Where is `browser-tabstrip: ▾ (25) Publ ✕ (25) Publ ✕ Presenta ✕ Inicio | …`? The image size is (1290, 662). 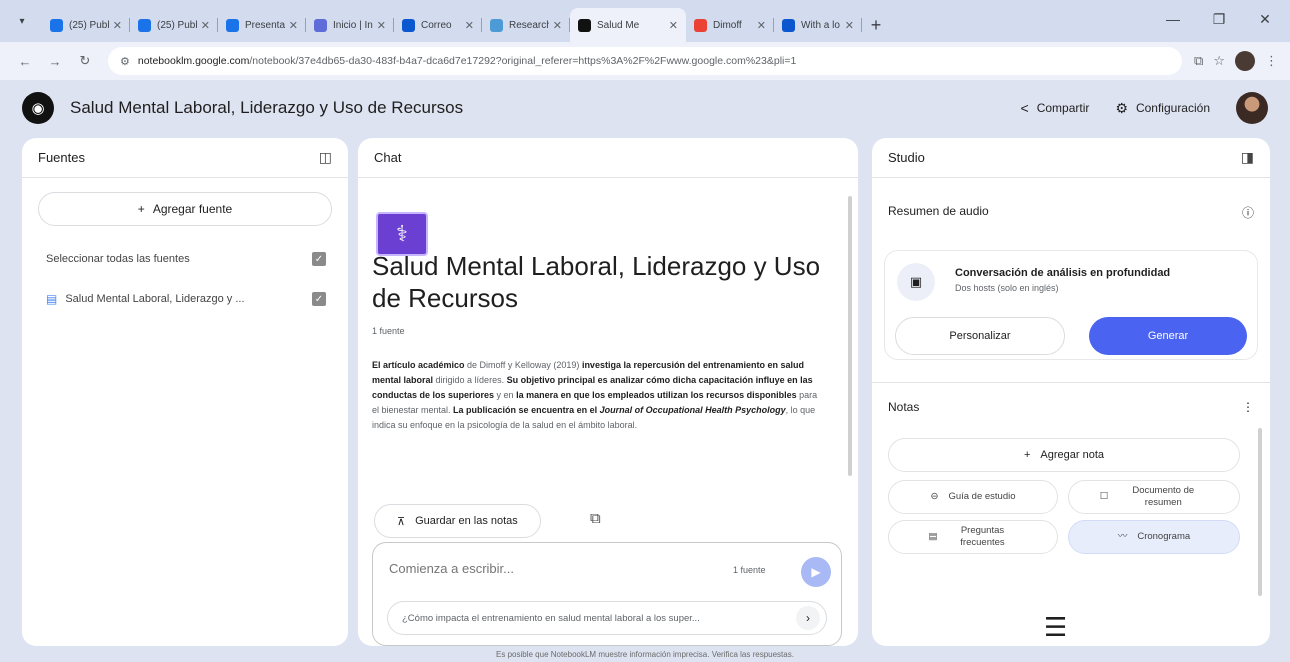 browser-tabstrip: ▾ (25) Publ ✕ (25) Publ ✕ Presenta ✕ Inicio | … is located at coordinates (645, 21).